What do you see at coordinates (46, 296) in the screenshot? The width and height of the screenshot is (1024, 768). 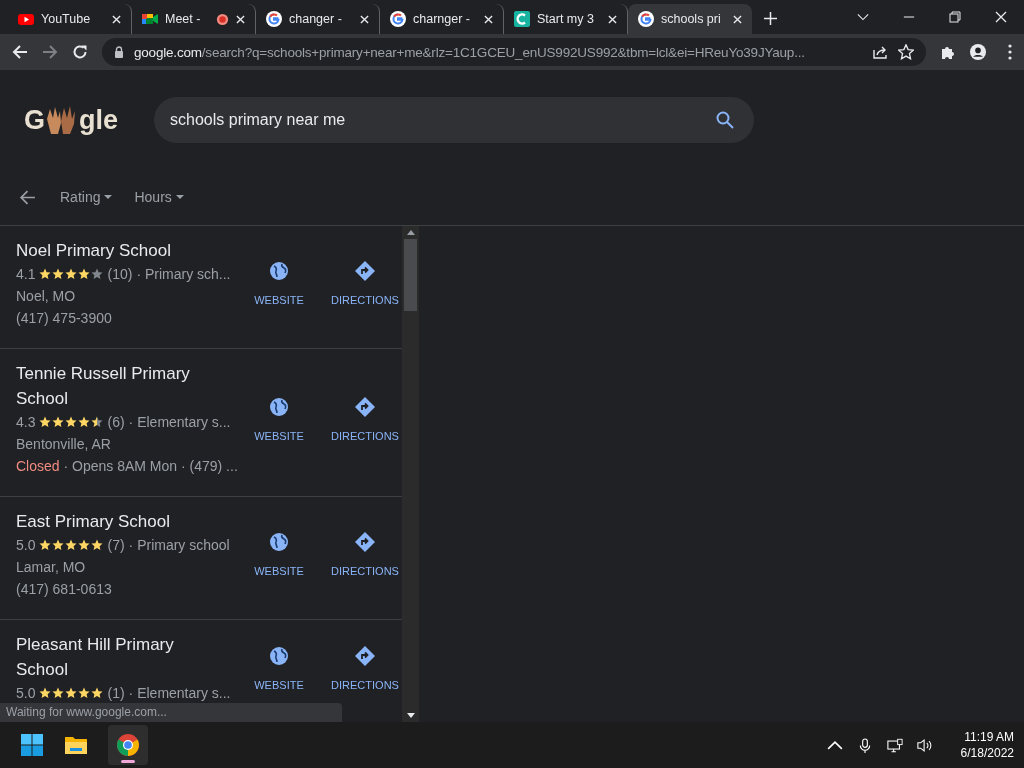 I see `place-detail: Noel, MO` at bounding box center [46, 296].